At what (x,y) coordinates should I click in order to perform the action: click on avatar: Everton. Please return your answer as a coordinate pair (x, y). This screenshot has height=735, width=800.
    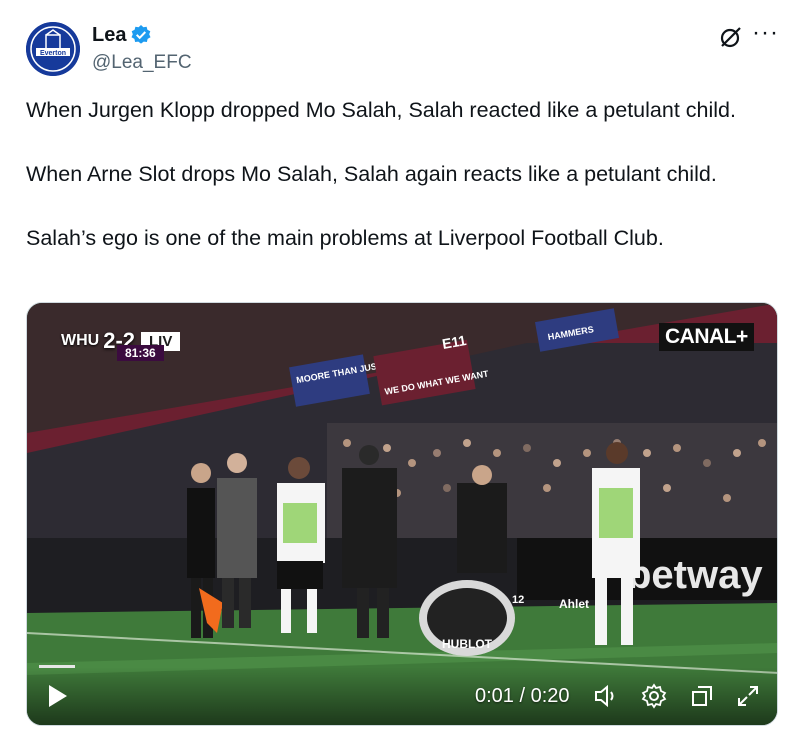
    Looking at the image, I should click on (53, 49).